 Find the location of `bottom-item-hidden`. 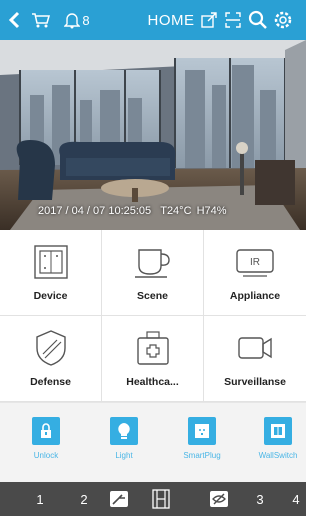

bottom-item-hidden is located at coordinates (219, 499).